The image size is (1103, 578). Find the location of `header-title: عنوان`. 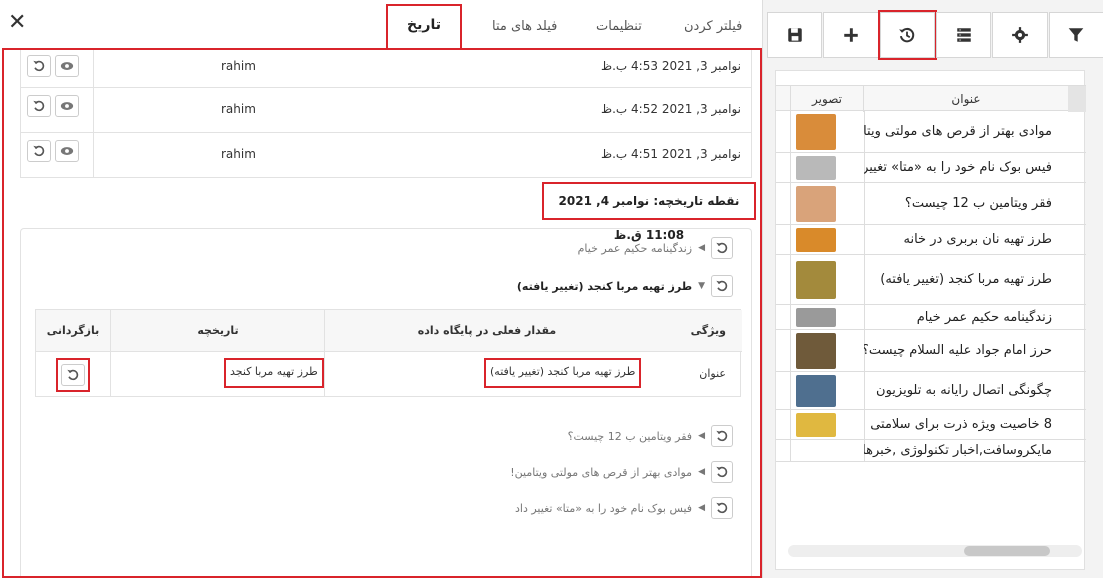

header-title: عنوان is located at coordinates (966, 99).